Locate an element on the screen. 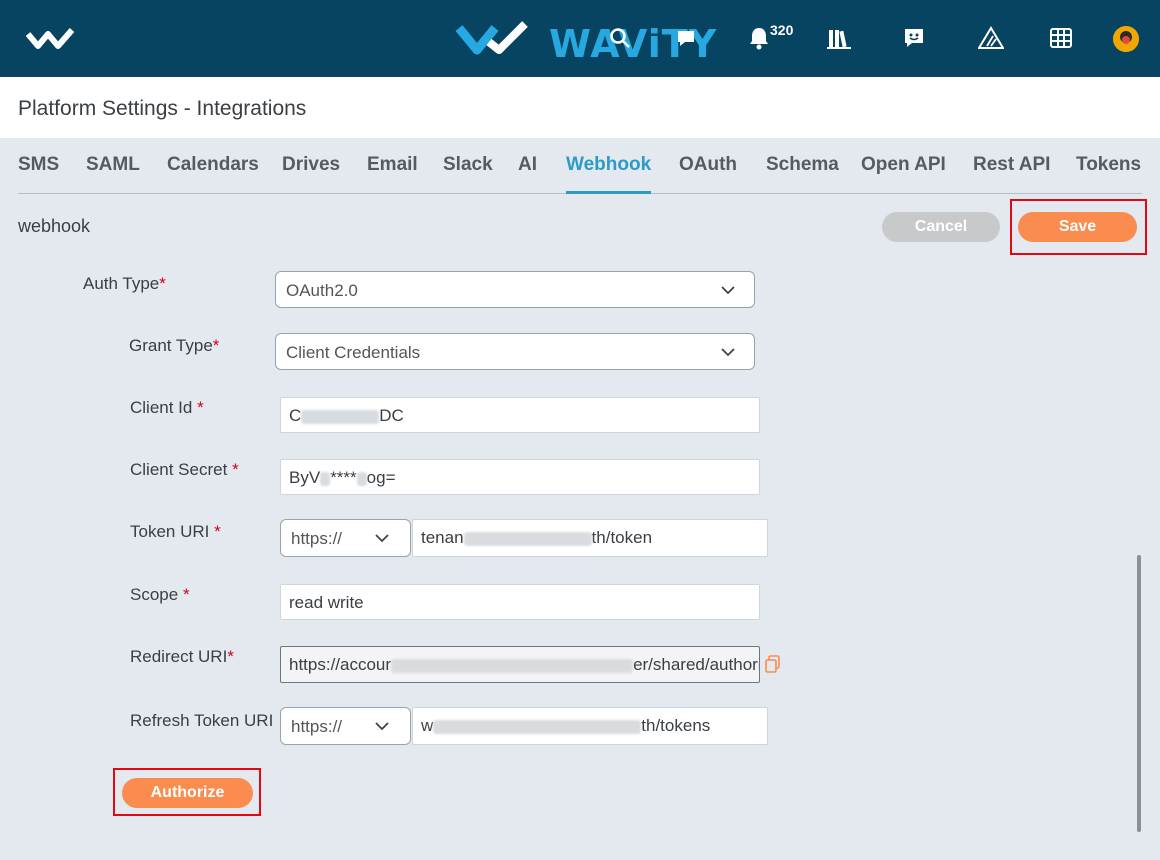 The width and height of the screenshot is (1160, 860). tab-sms: SMS is located at coordinates (38, 165).